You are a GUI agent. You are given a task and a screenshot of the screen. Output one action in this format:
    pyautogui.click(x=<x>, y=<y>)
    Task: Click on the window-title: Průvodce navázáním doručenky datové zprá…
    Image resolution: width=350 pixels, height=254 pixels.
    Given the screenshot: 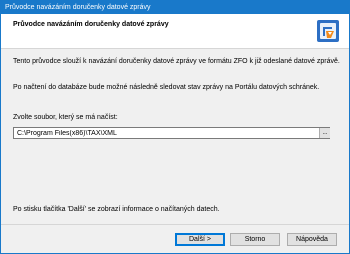 What is the action you would take?
    pyautogui.click(x=78, y=7)
    